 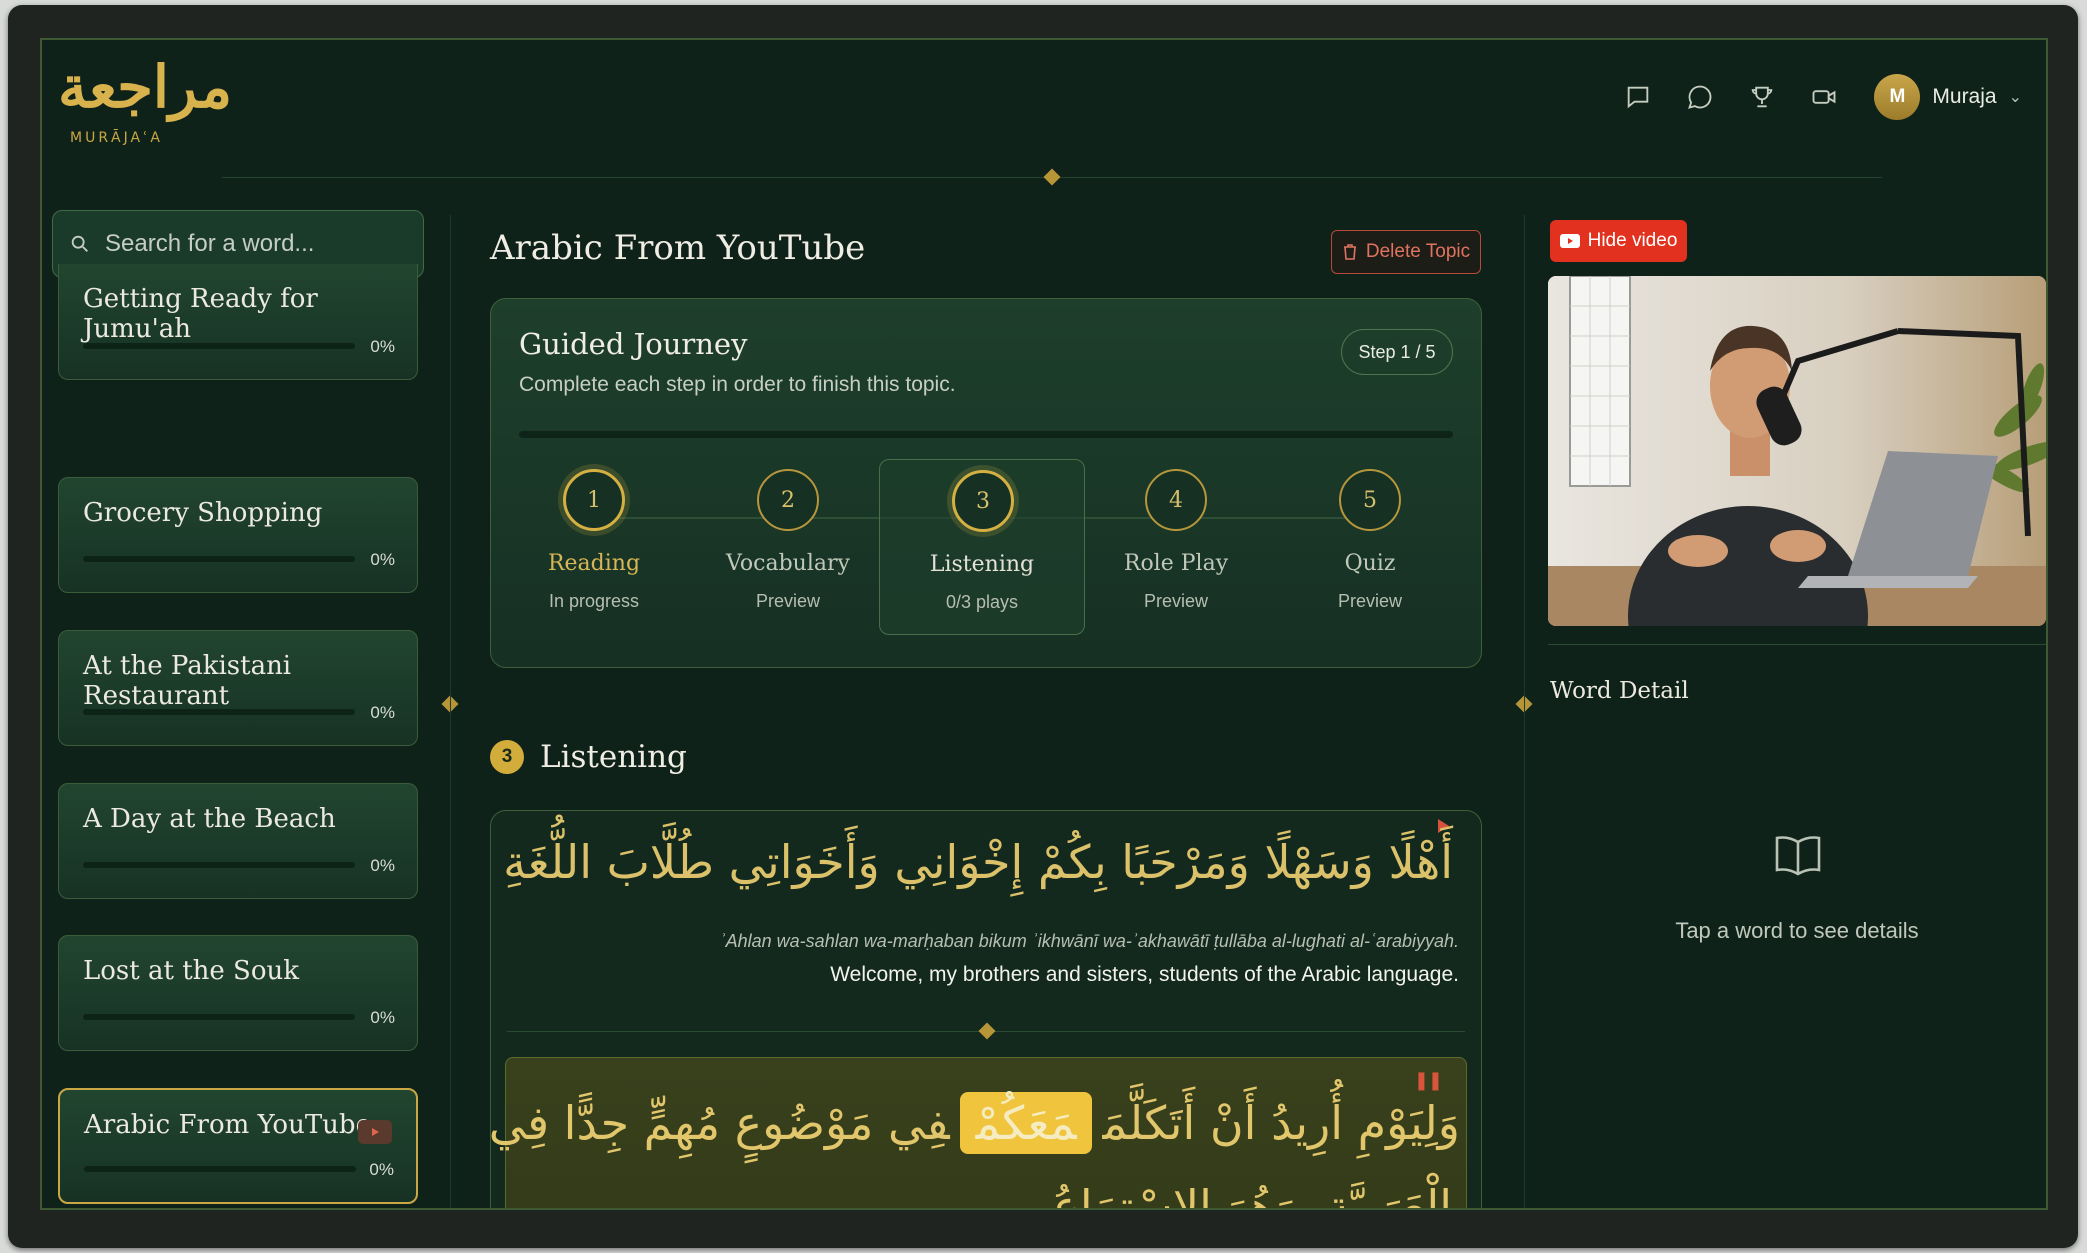 What do you see at coordinates (1964, 96) in the screenshot?
I see `user-name: Muraja` at bounding box center [1964, 96].